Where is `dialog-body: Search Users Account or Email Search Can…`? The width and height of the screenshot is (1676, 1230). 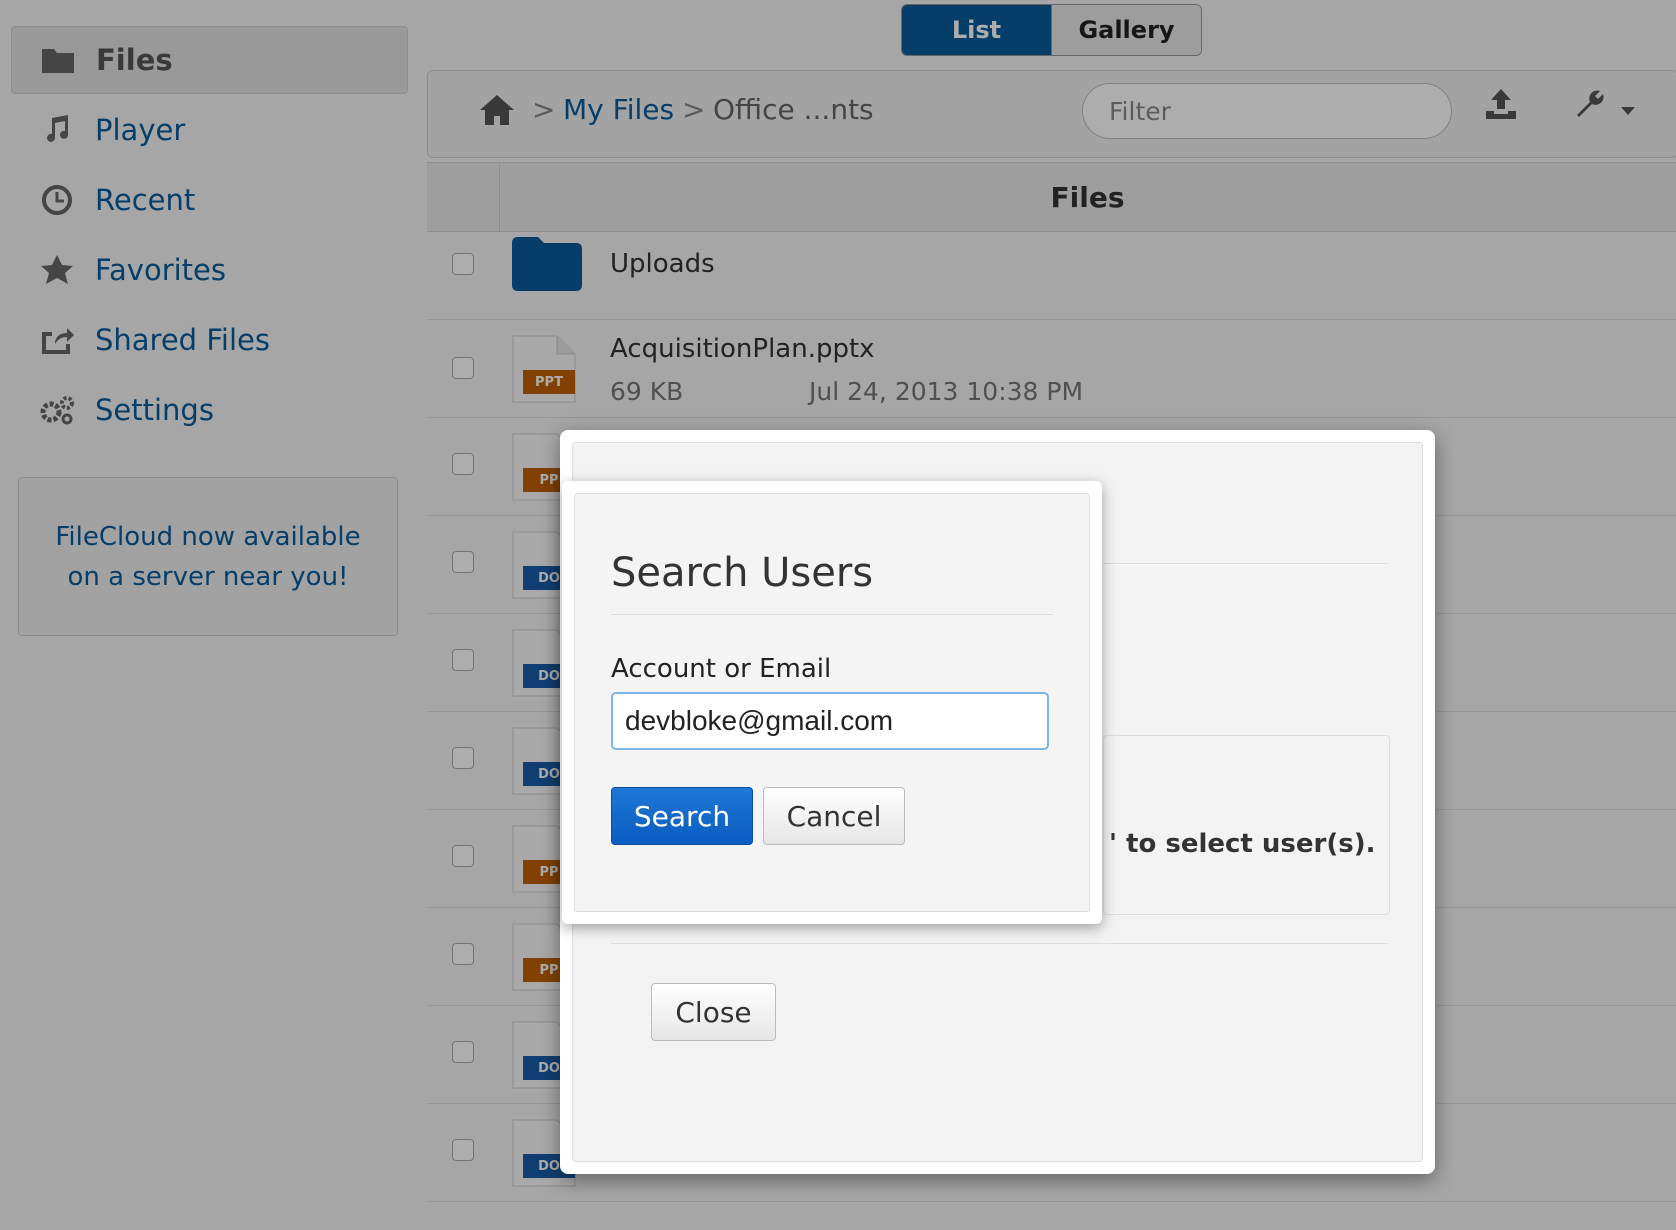 dialog-body: Search Users Account or Email Search Can… is located at coordinates (832, 702).